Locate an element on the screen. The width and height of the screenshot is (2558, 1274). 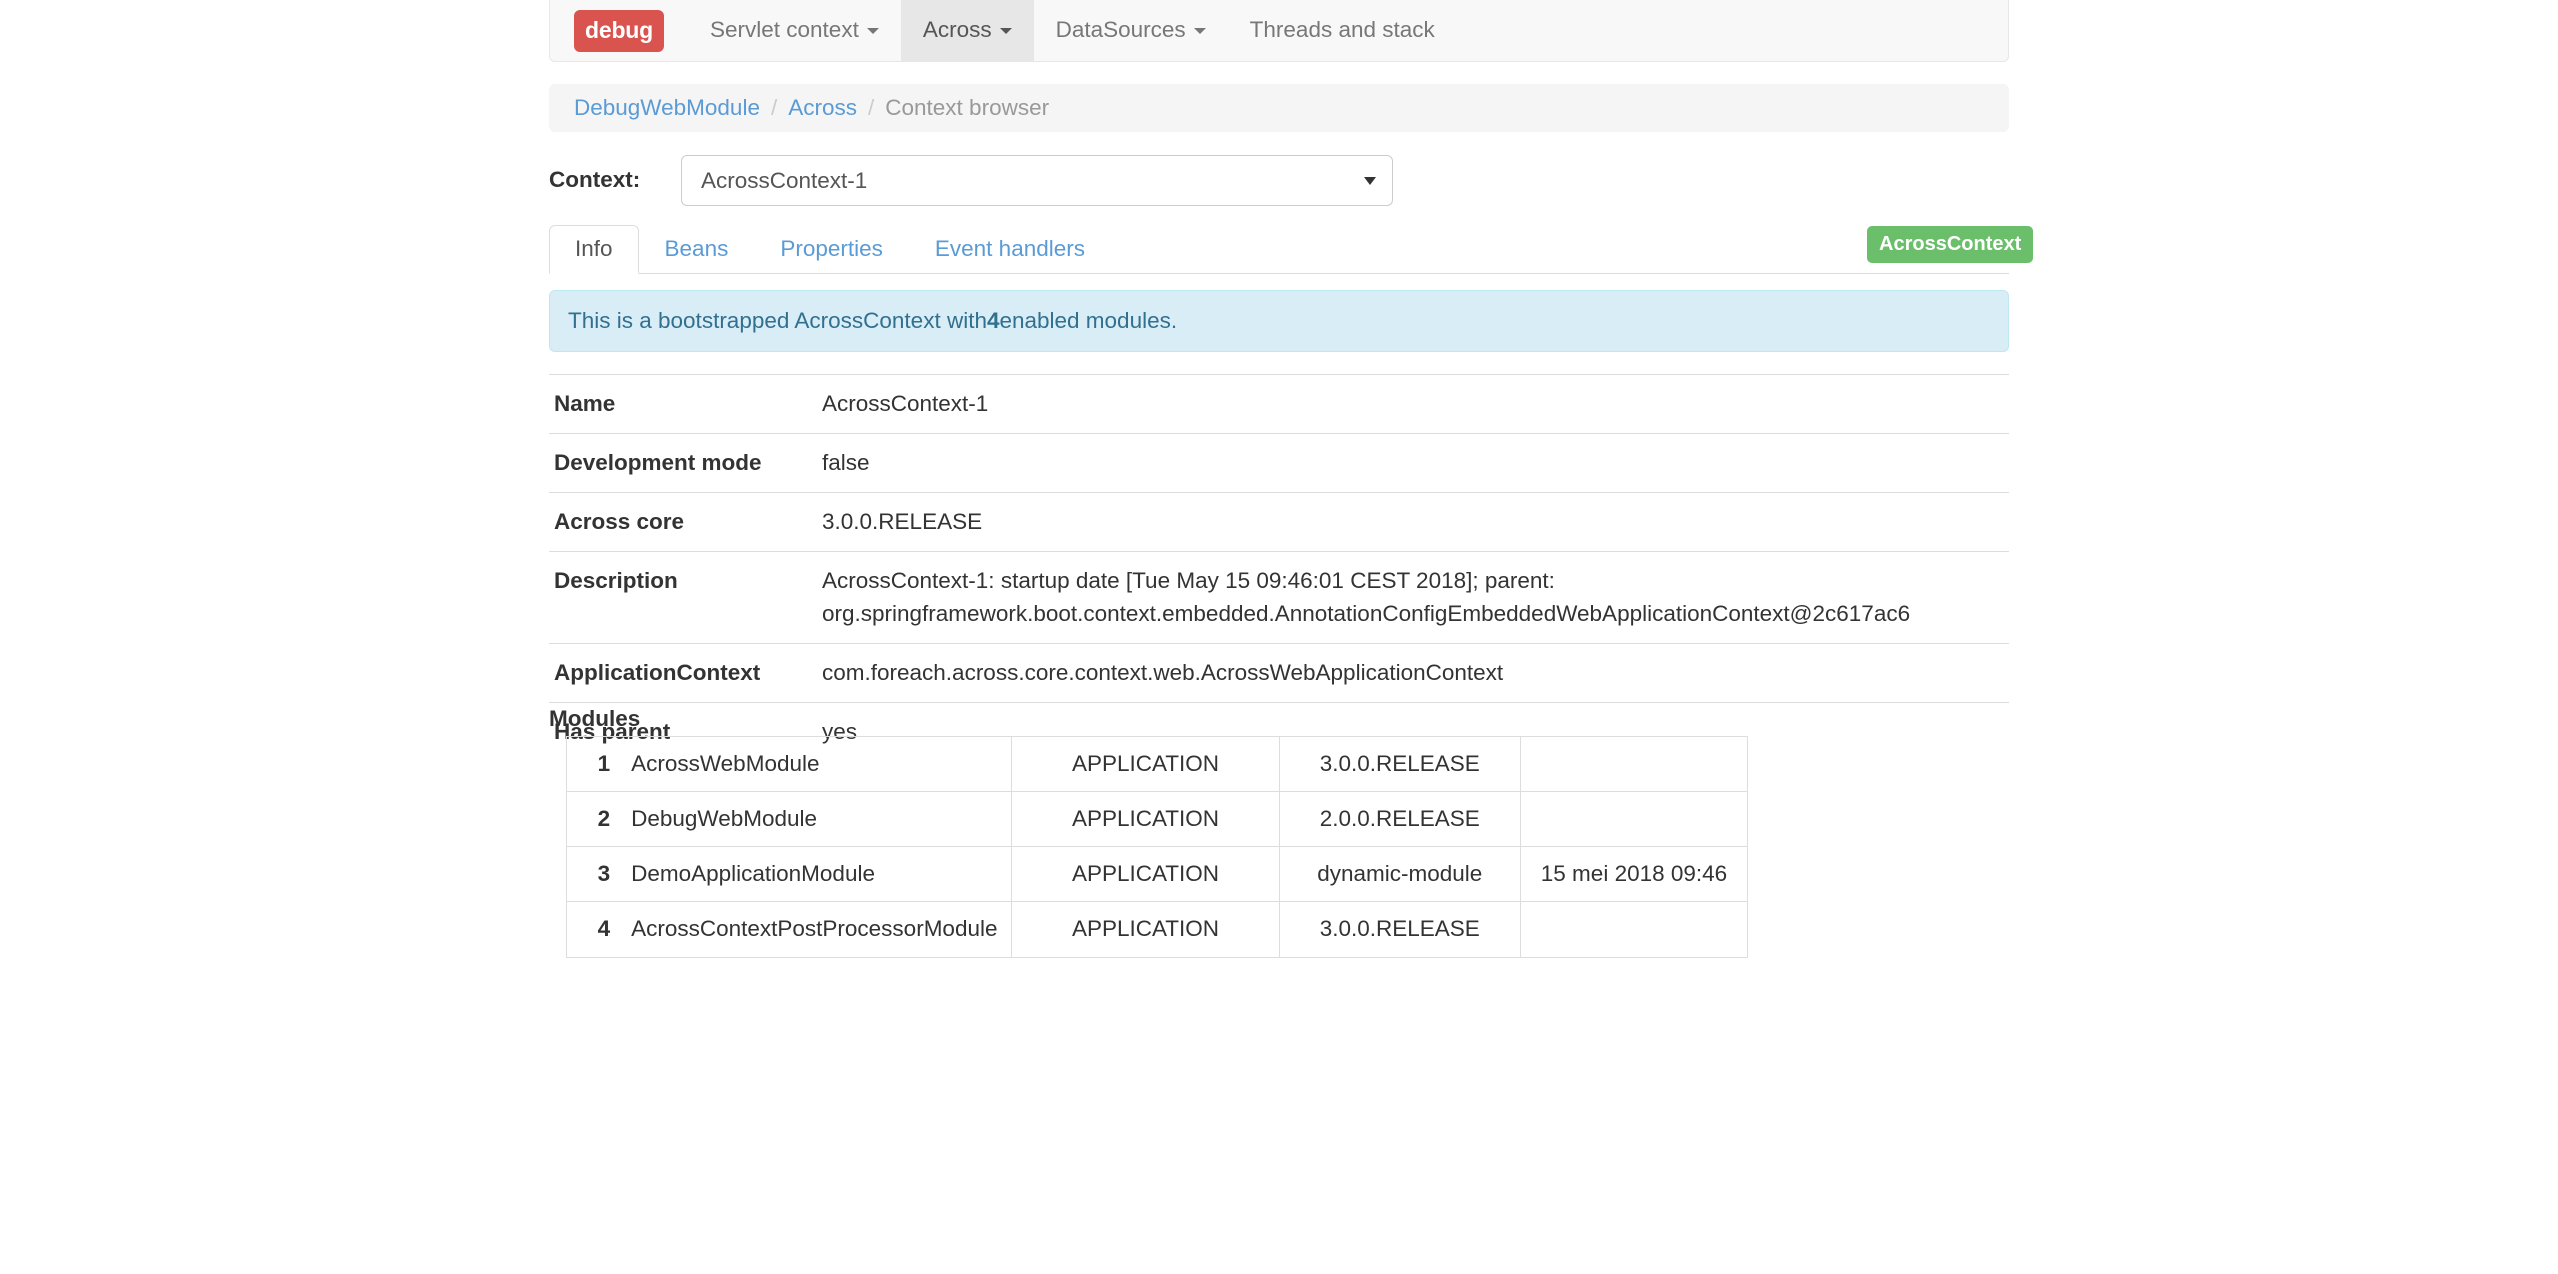
info-row-value: 3.0.0.RELEASE is located at coordinates (902, 522).